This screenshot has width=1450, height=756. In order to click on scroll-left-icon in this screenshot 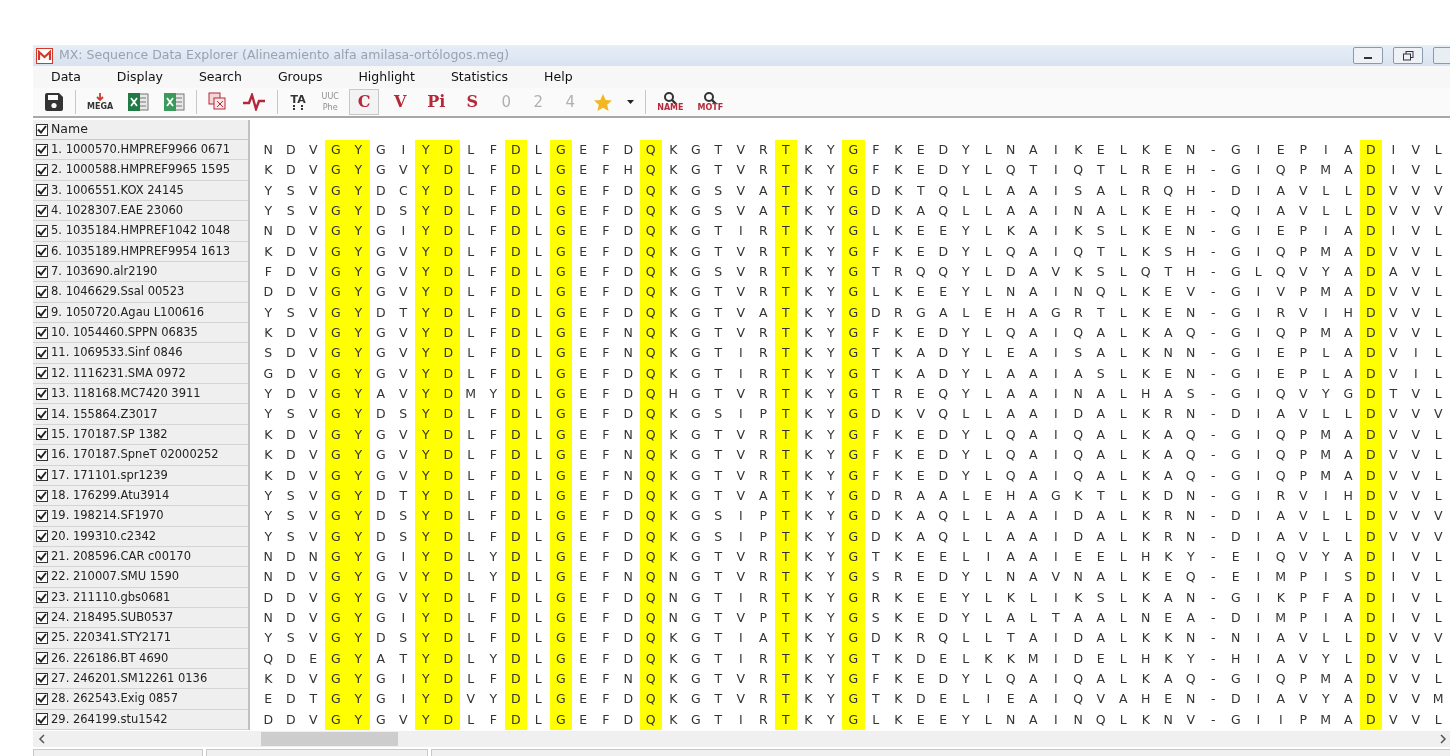, I will do `click(42, 738)`.